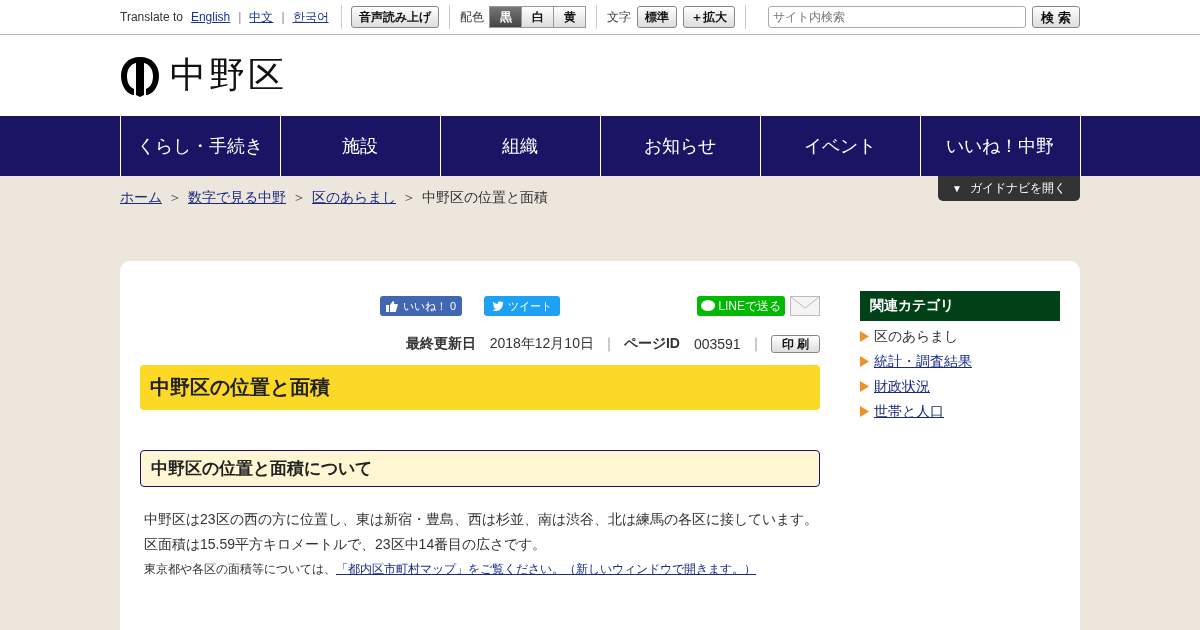  I want to click on body-paragraph: 東京都や各区の面積等については、「都内区市町村マップ」をご覧ください。（新しいウィンドウで開きます。）, so click(450, 569).